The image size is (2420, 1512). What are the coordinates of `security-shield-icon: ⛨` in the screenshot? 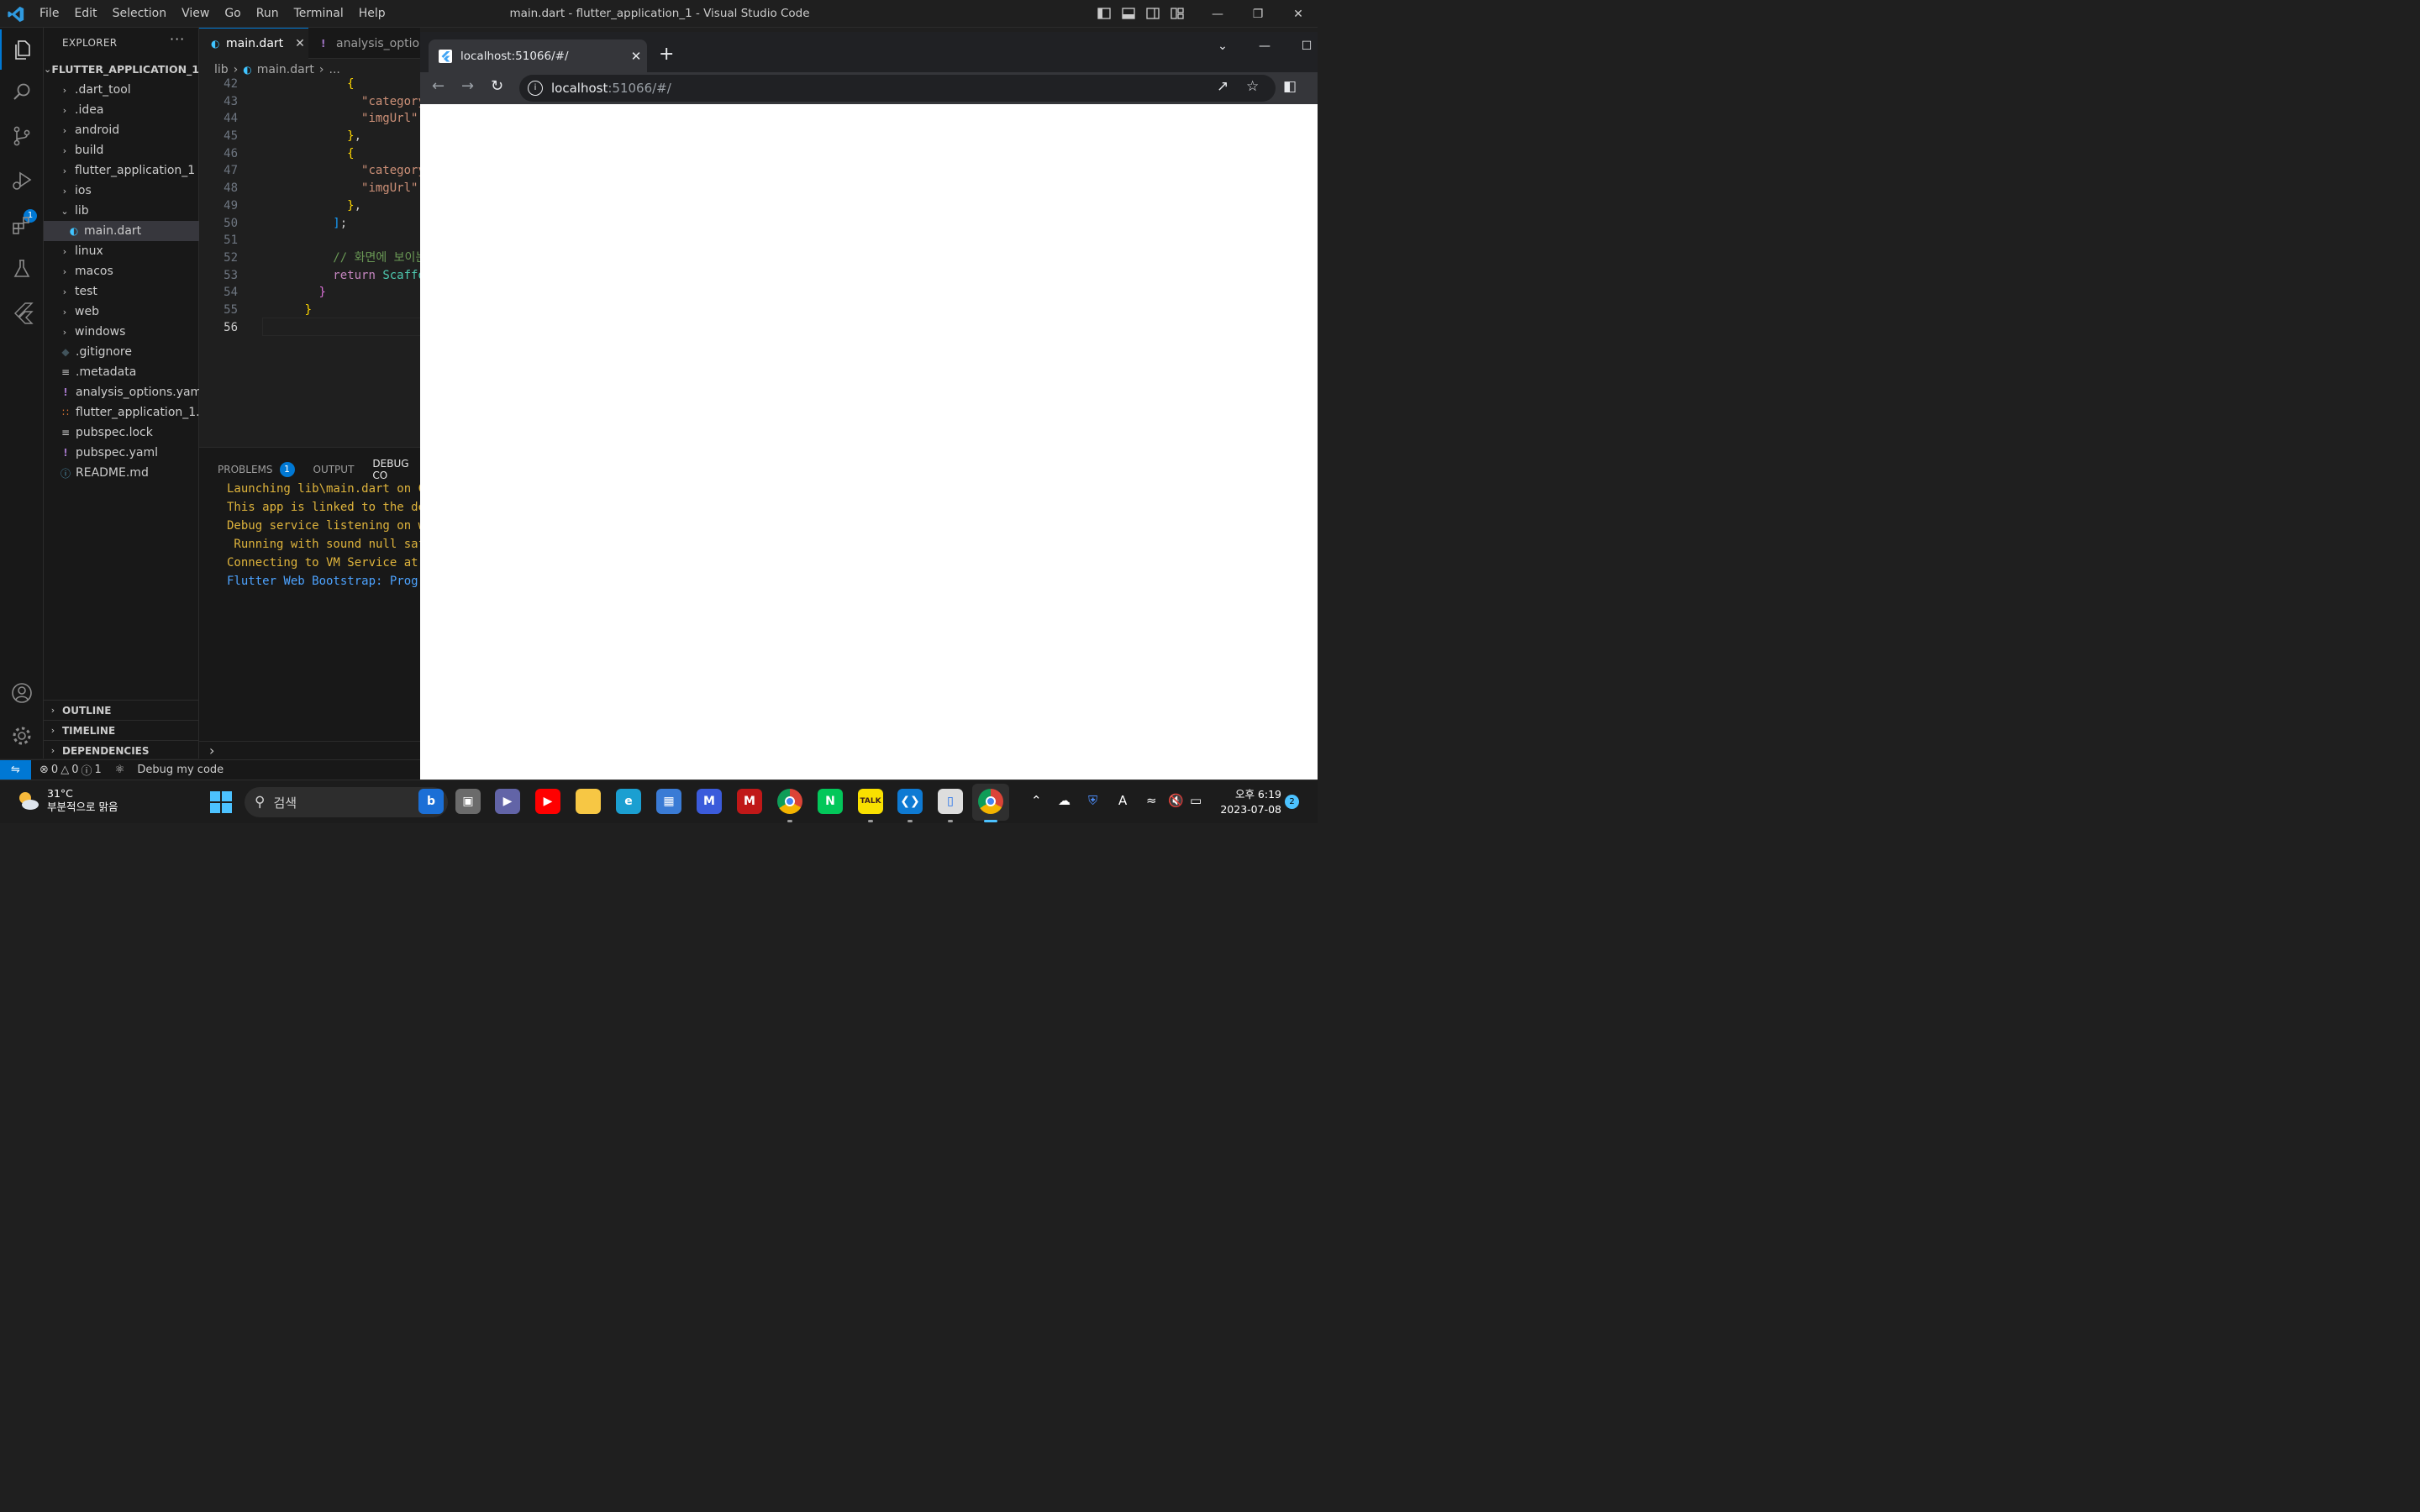 It's located at (1092, 800).